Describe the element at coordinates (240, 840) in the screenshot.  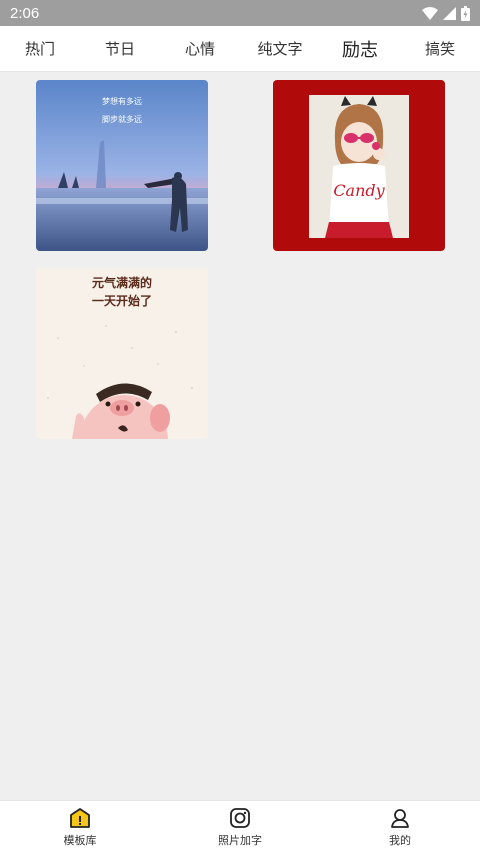
I see `nav-label-photo-text: 照片加字` at that location.